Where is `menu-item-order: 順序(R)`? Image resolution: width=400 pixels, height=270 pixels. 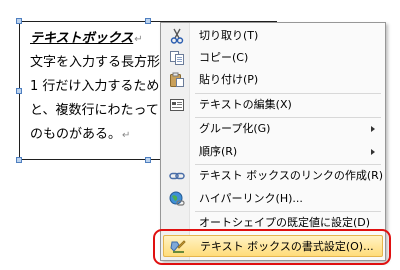 menu-item-order: 順序(R) is located at coordinates (273, 152).